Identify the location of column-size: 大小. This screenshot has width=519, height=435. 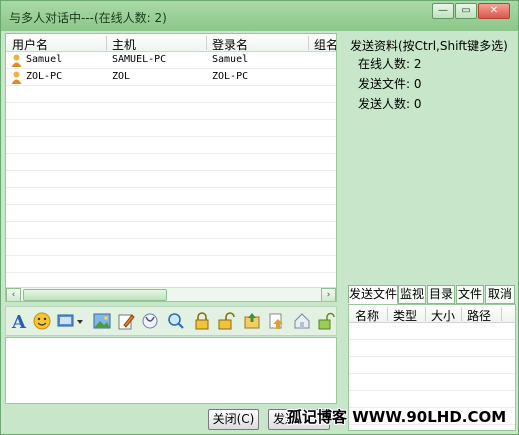
(443, 315).